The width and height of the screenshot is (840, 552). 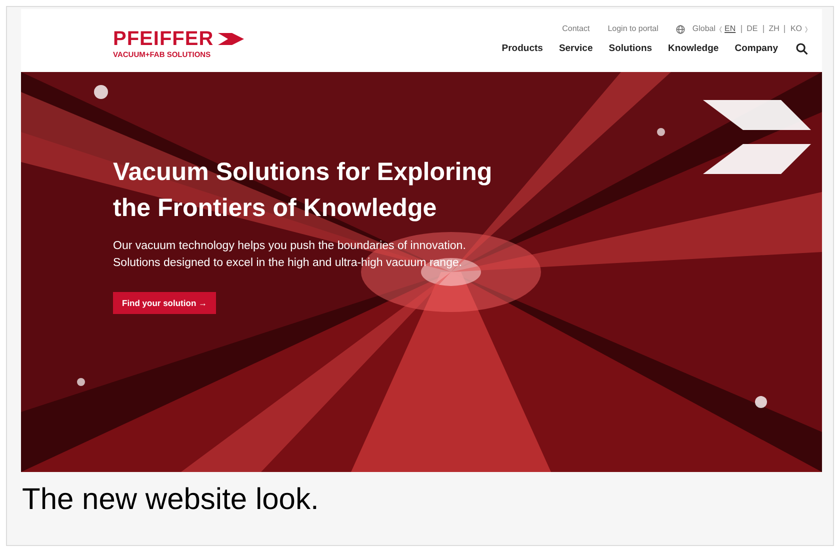 What do you see at coordinates (289, 255) in the screenshot?
I see `hero-text: Our vacuum technology helps you push the boundaries of innovation. Solutions designed to excel in the high and ultra-high vacuum range.` at bounding box center [289, 255].